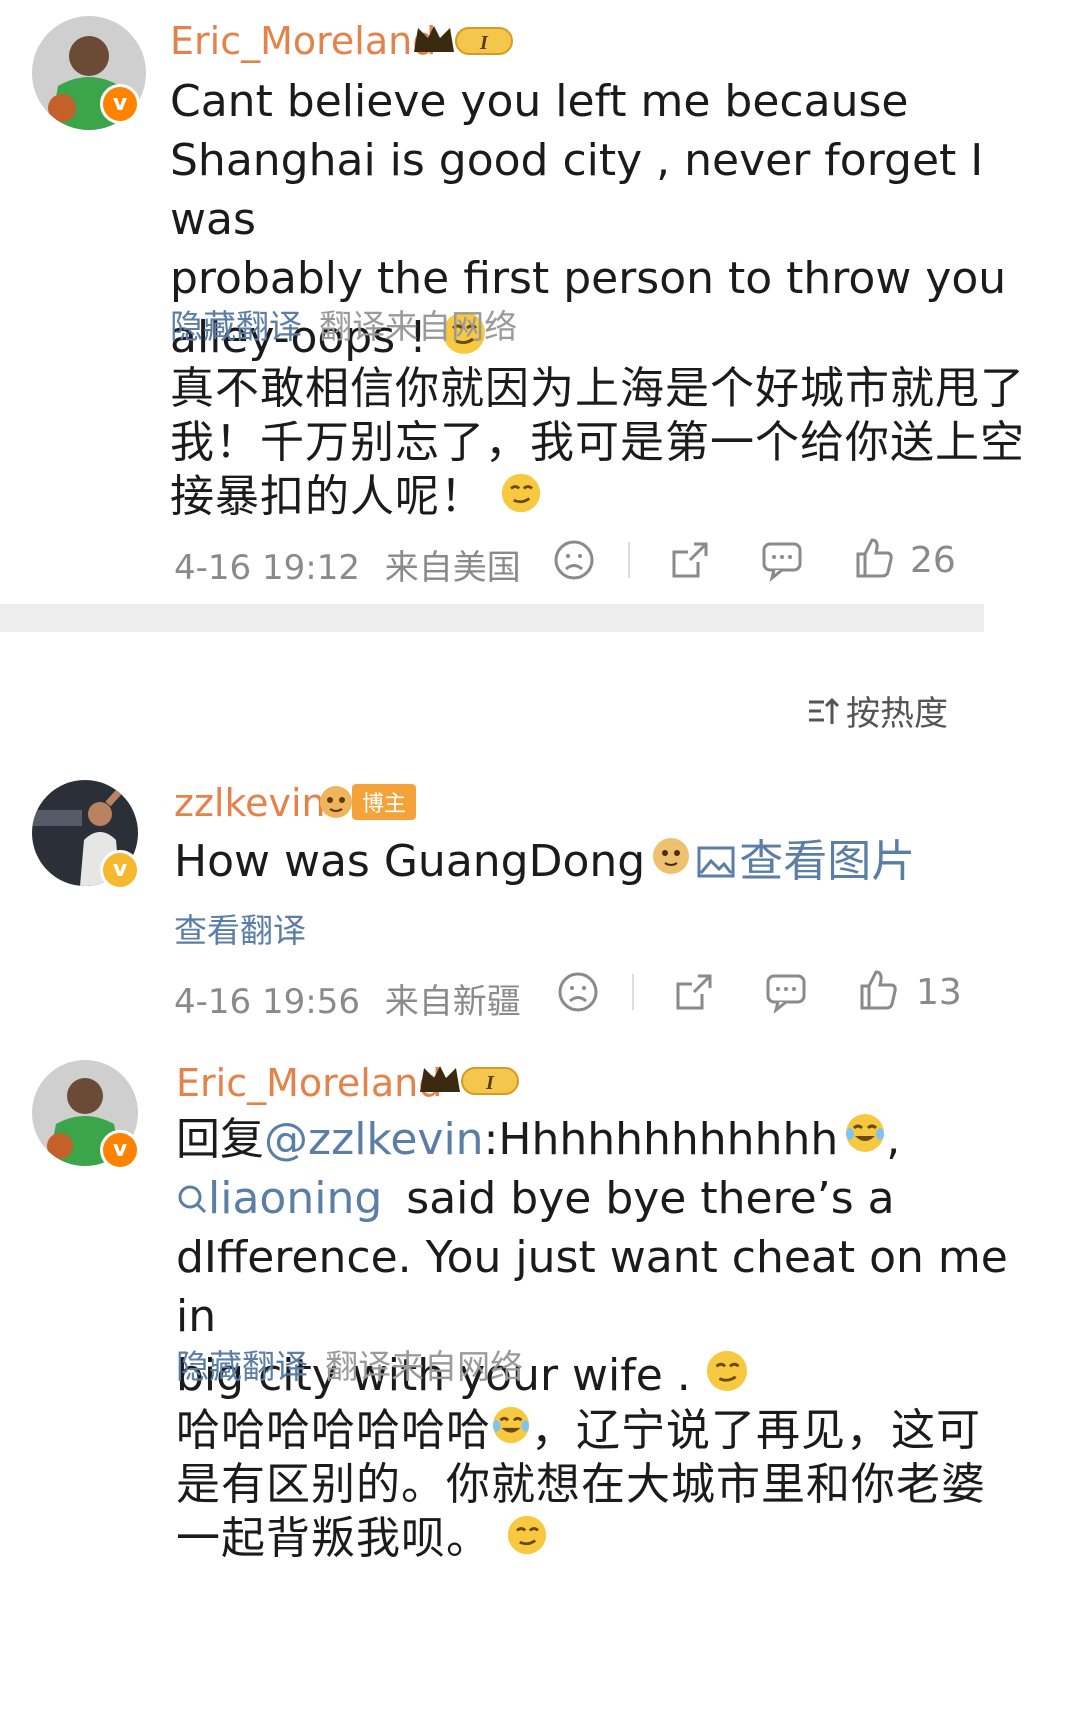 The height and width of the screenshot is (1719, 1079). Describe the element at coordinates (267, 568) in the screenshot. I see `timestamp: 4-16 19:12` at that location.